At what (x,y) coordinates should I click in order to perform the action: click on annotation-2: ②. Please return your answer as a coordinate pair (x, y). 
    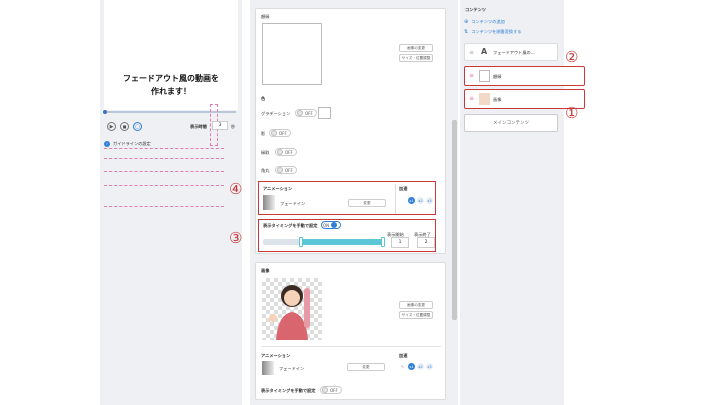
    Looking at the image, I should click on (572, 57).